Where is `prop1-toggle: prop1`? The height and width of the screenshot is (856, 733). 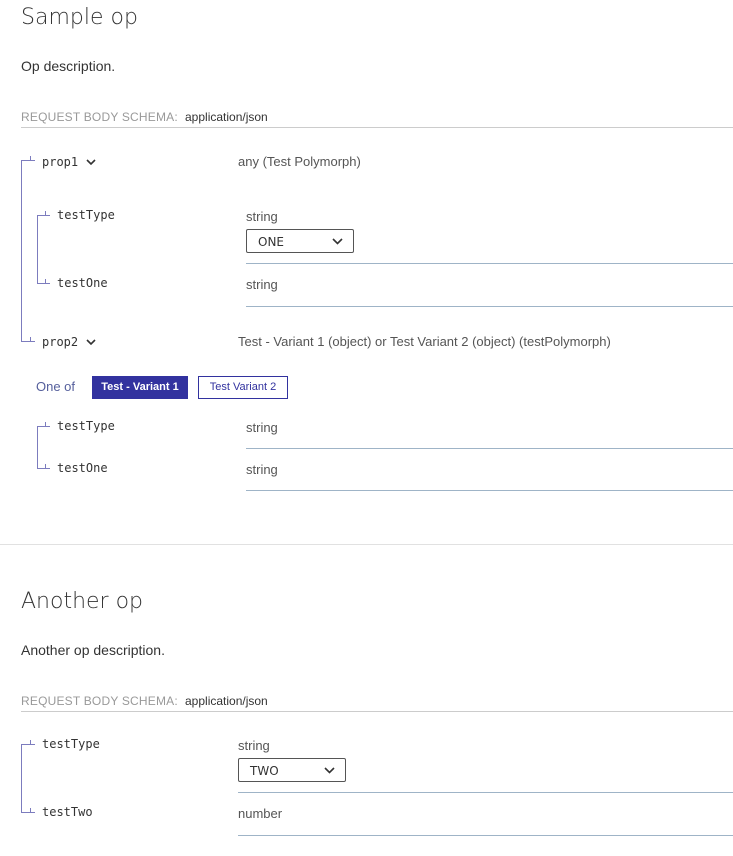 prop1-toggle: prop1 is located at coordinates (69, 162).